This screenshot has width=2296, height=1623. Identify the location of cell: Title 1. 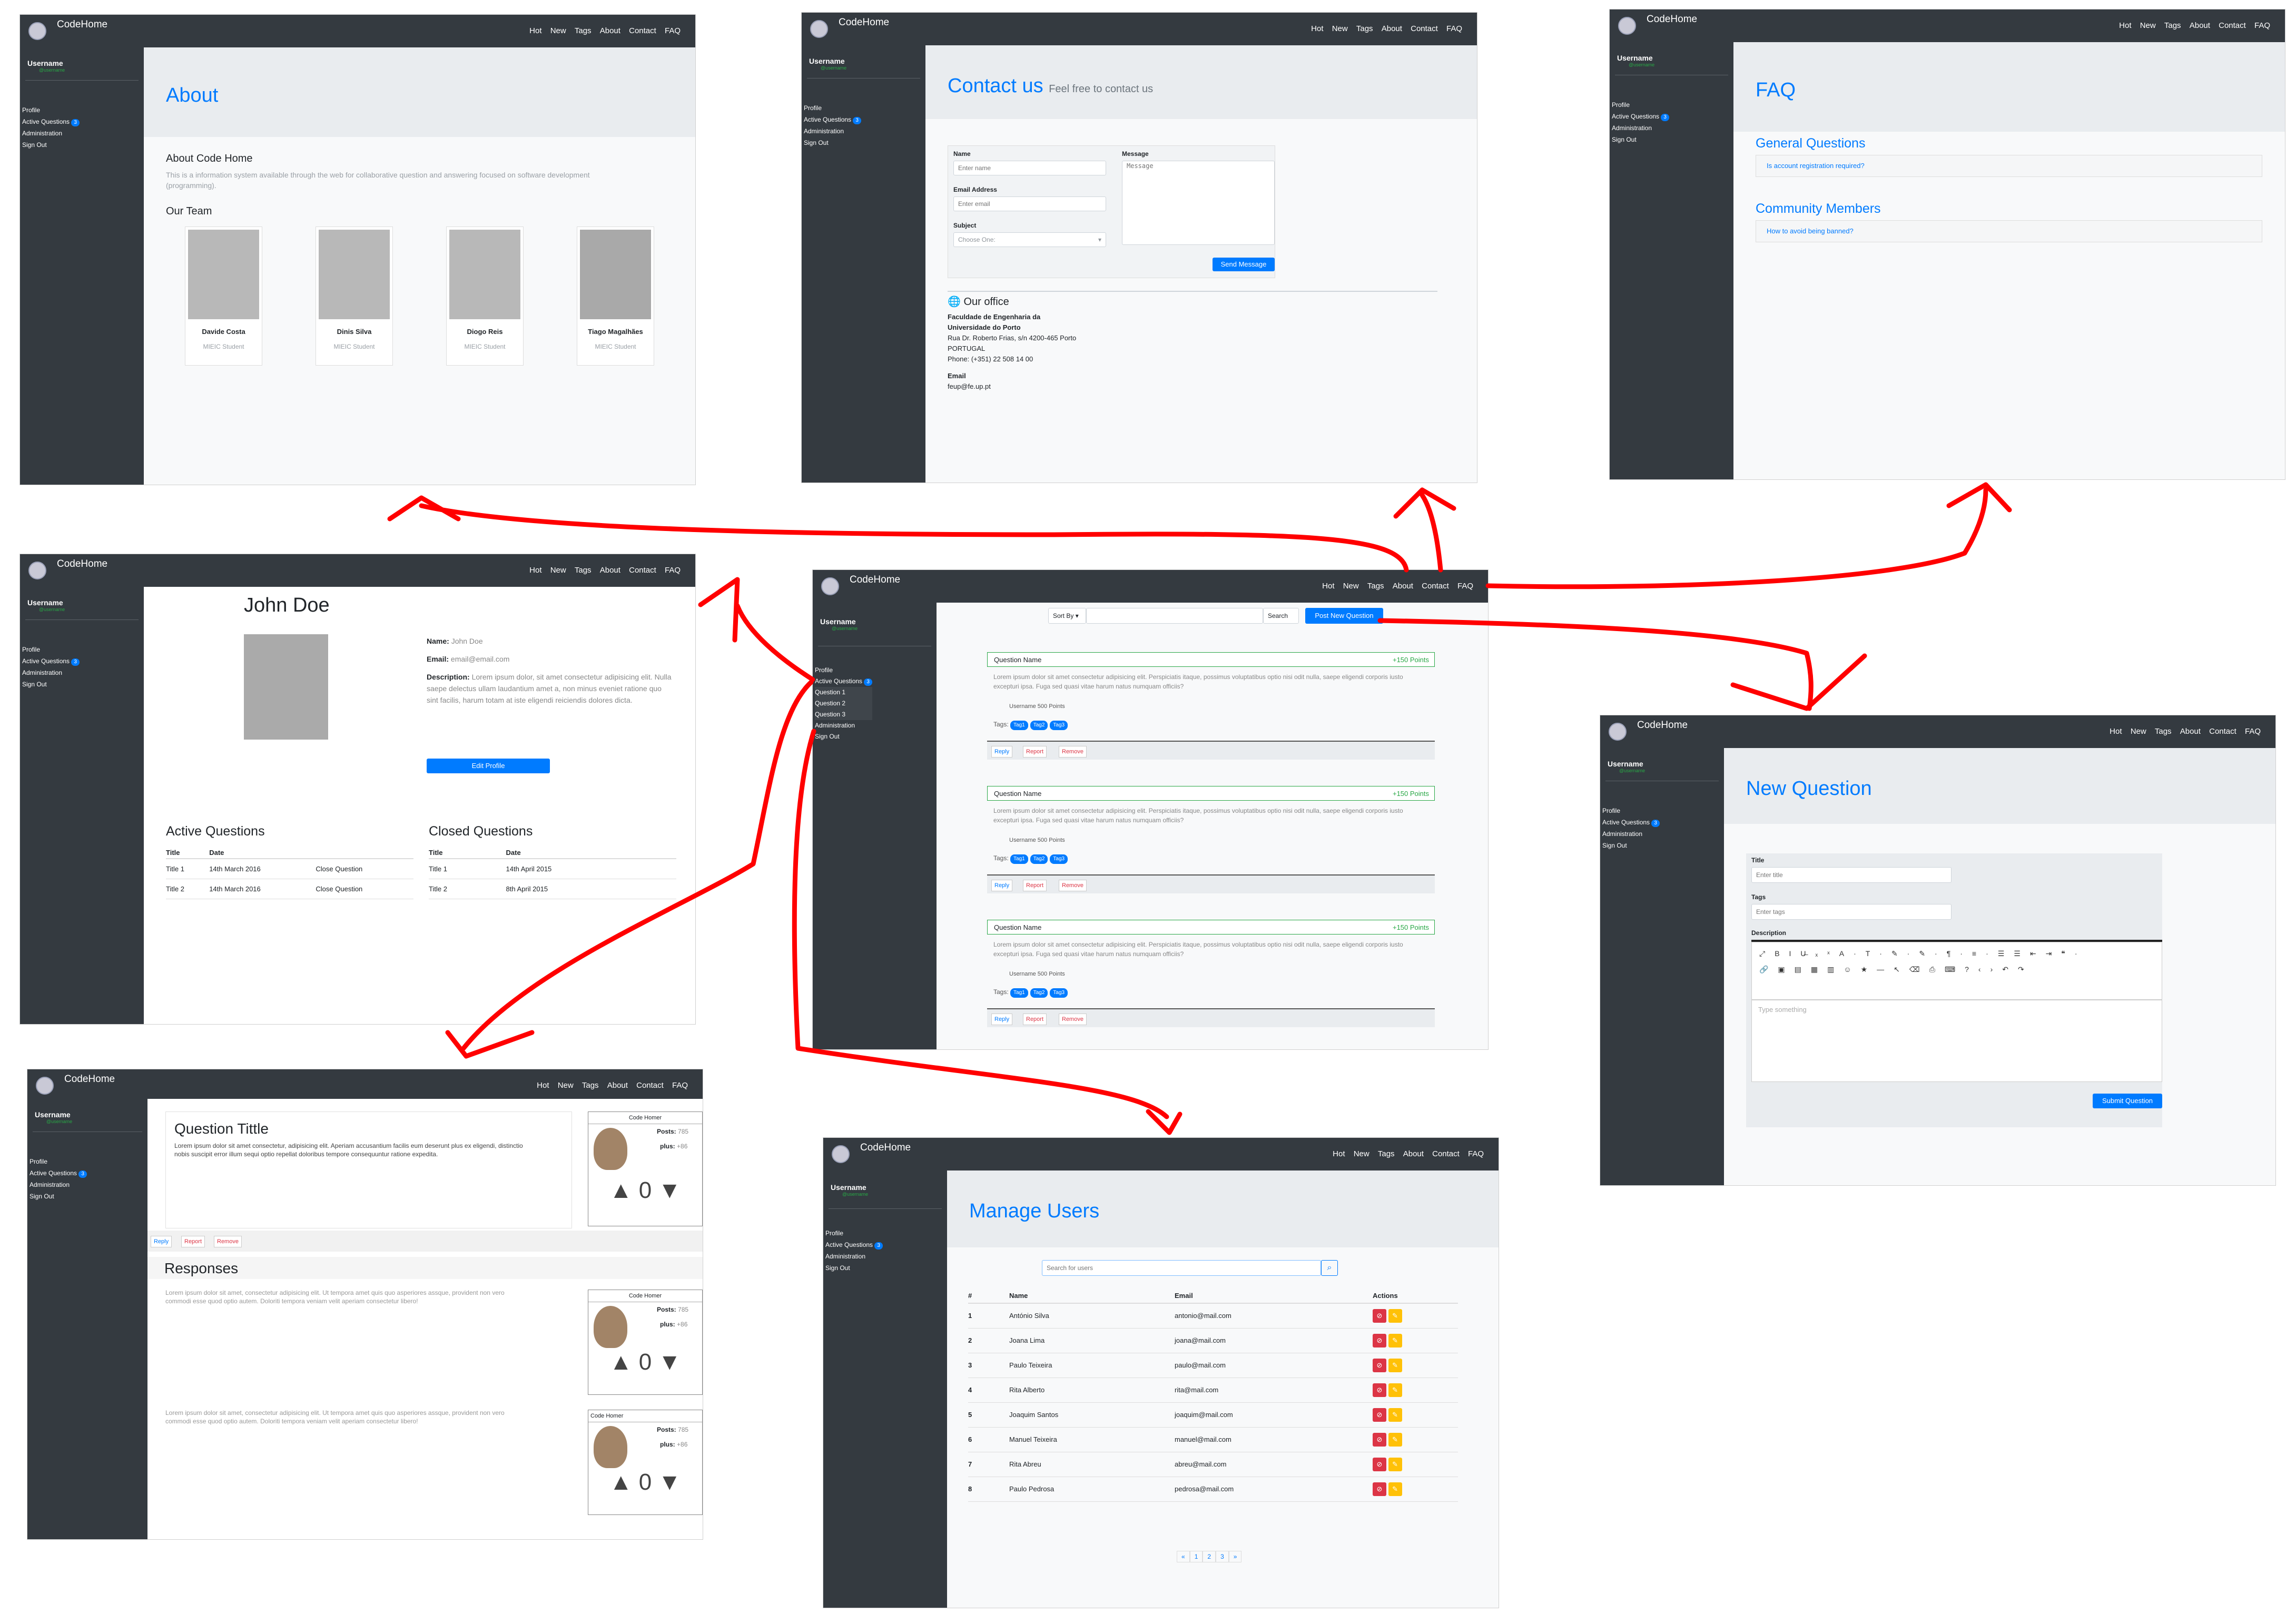
(187, 869).